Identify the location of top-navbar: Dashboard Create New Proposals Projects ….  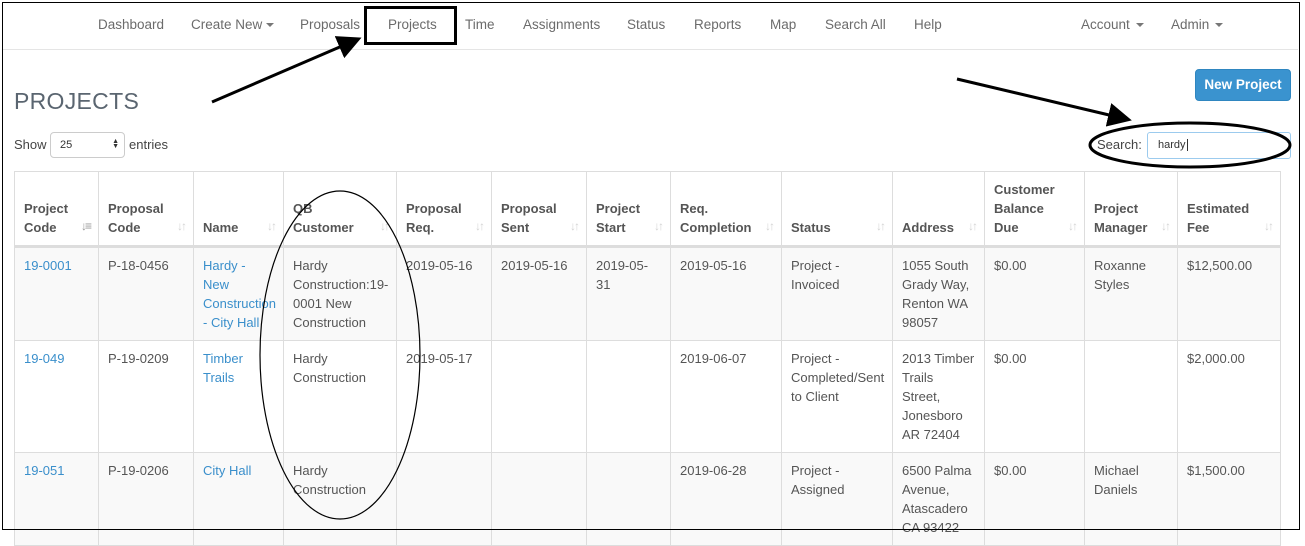
(650, 26).